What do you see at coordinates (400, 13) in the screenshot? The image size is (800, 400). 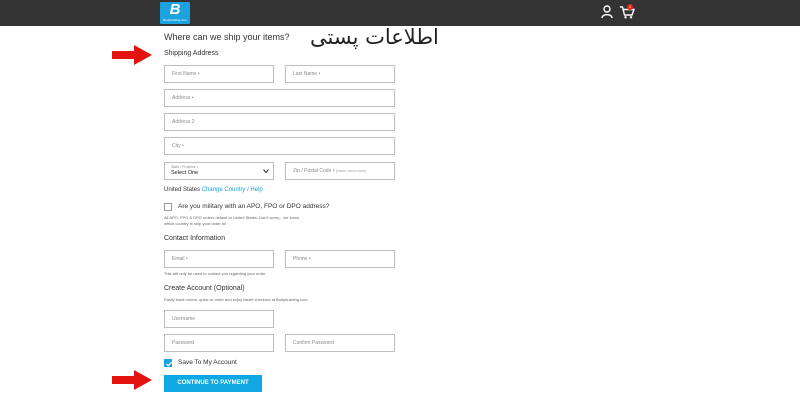 I see `top-navigation-bar: B Bodybuilding.com 1` at bounding box center [400, 13].